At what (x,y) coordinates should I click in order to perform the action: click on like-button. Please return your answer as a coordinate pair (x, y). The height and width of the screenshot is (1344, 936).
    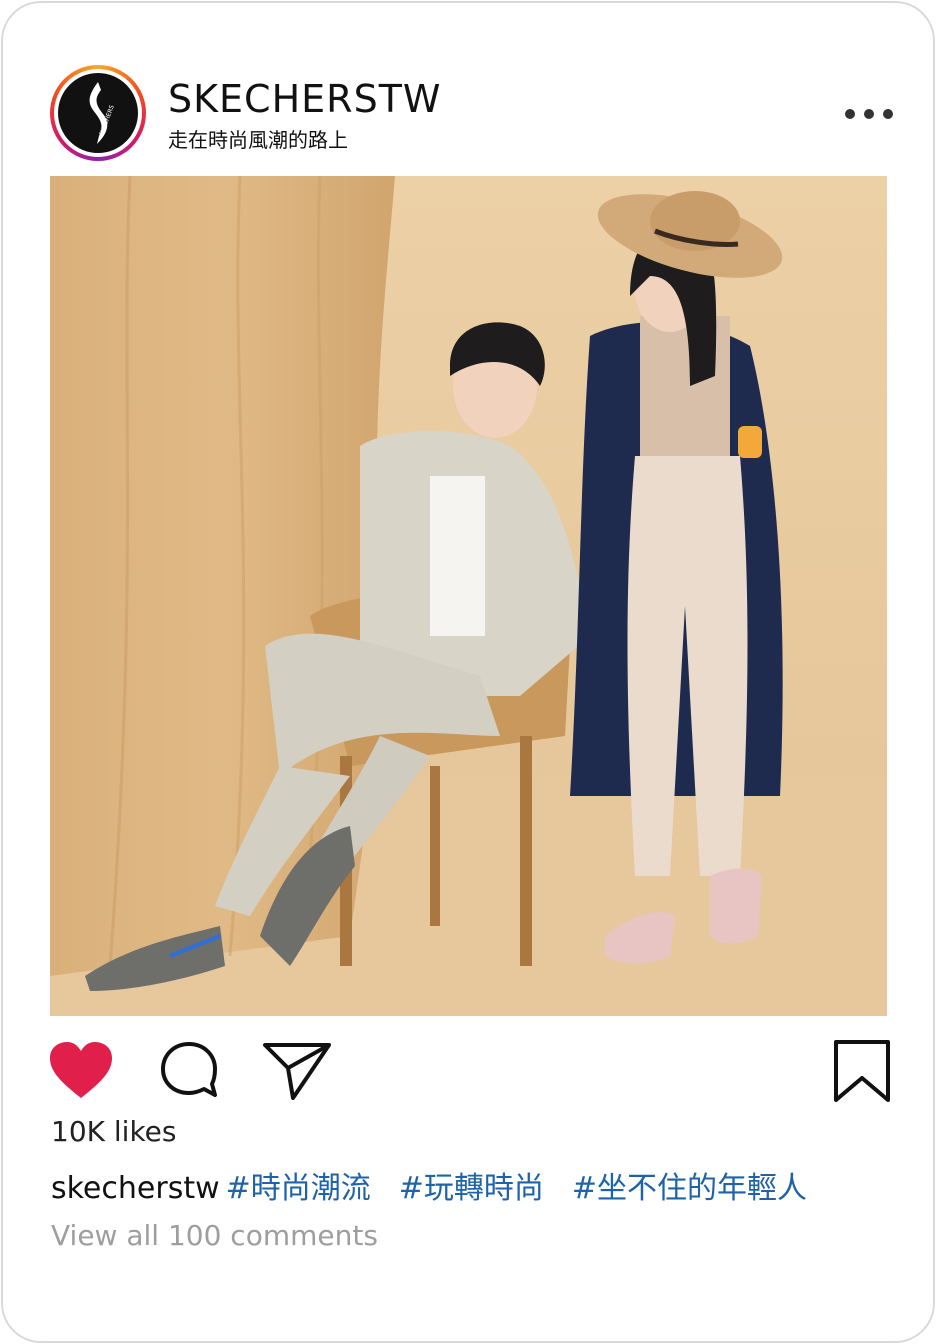
    Looking at the image, I should click on (81, 1070).